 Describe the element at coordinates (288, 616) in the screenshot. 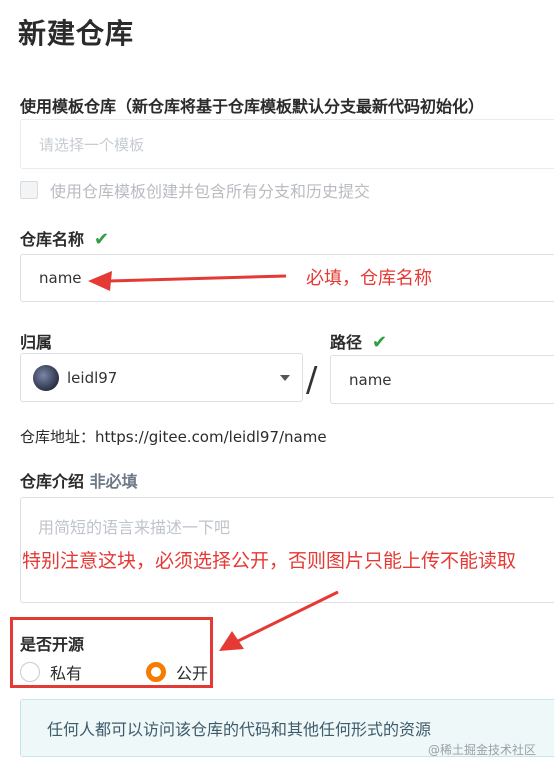

I see `arrow-to-visibility` at that location.